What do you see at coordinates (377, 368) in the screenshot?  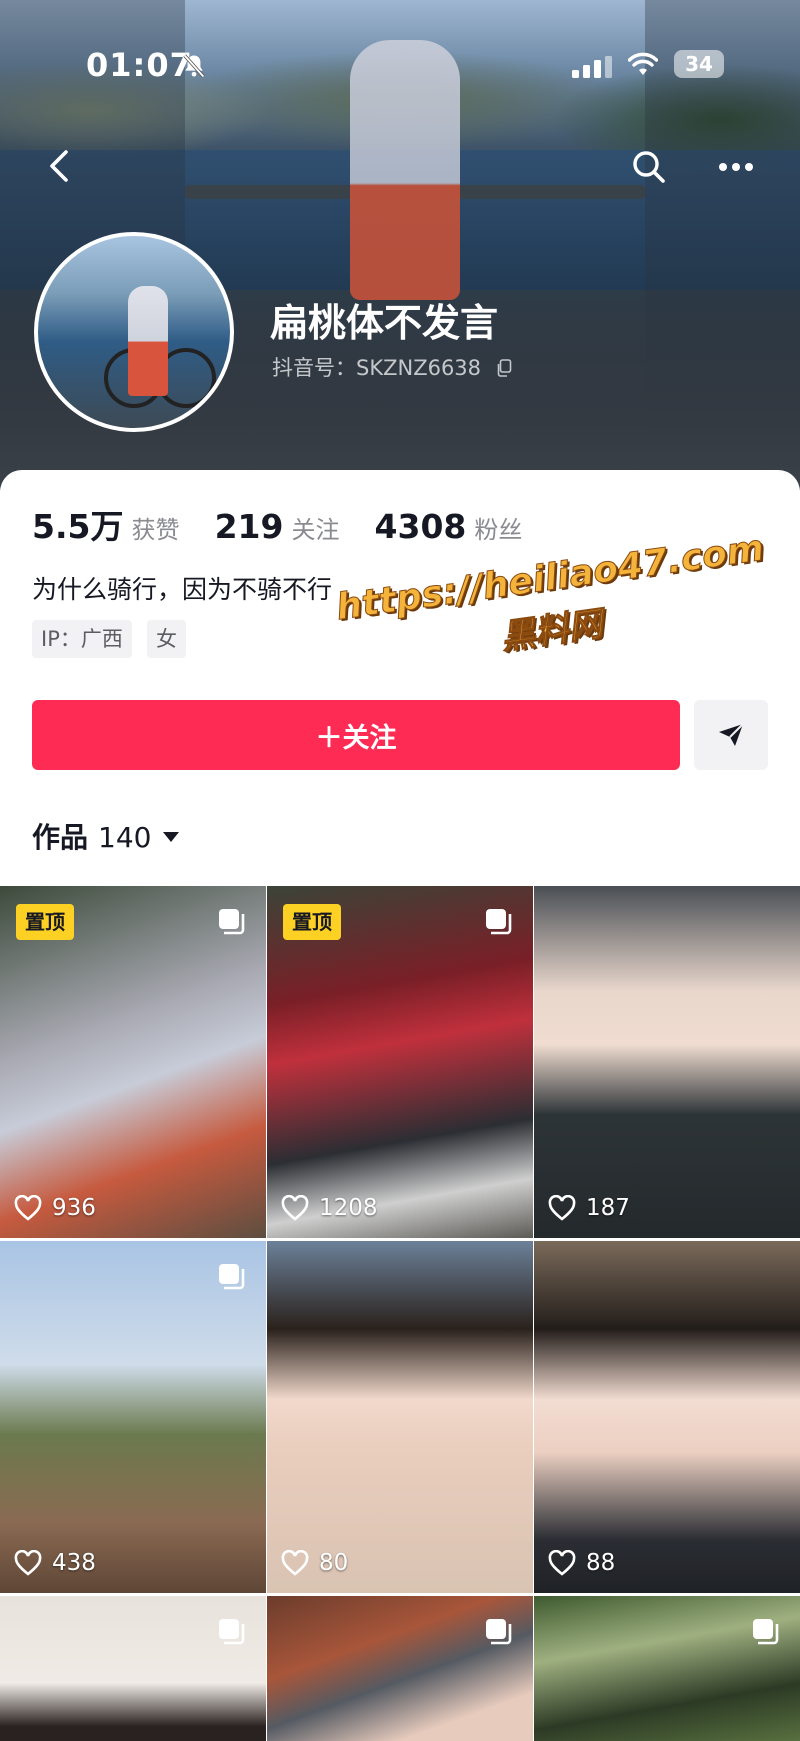 I see `profile-id-text: 抖音号：SKZNZ6638` at bounding box center [377, 368].